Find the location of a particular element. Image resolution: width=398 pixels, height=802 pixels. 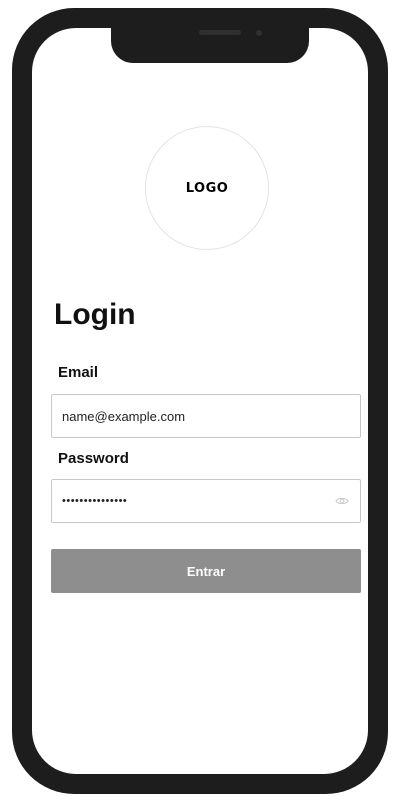

speaker-grille is located at coordinates (220, 32).